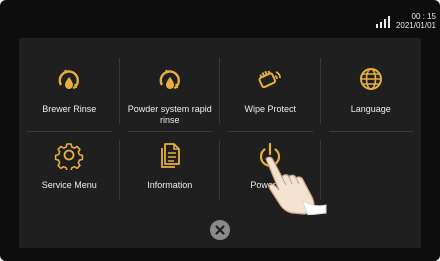 This screenshot has width=440, height=261. I want to click on clock: 00 : 15 2021/01/01, so click(416, 21).